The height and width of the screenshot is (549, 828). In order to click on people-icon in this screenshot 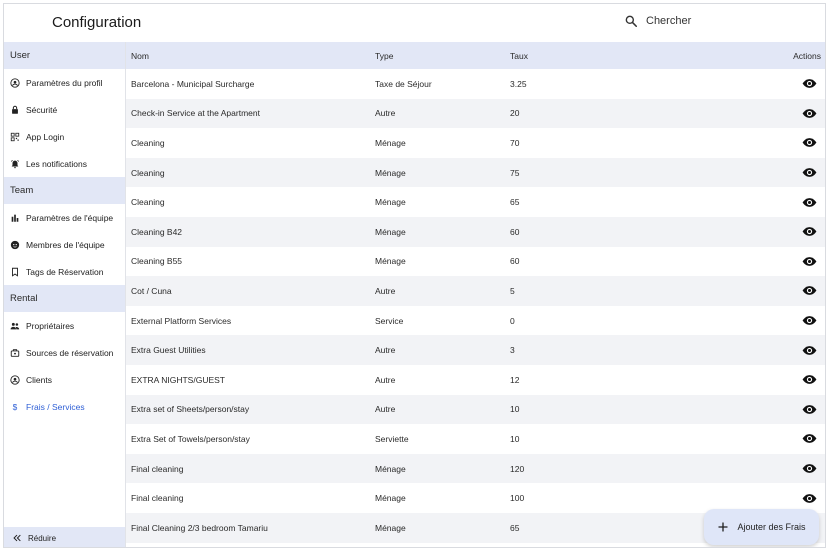, I will do `click(15, 325)`.